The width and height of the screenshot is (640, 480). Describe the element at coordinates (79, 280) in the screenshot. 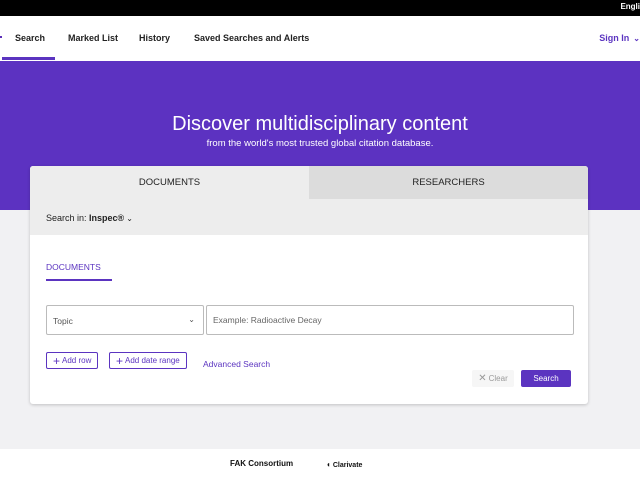

I see `subtab-underline` at that location.